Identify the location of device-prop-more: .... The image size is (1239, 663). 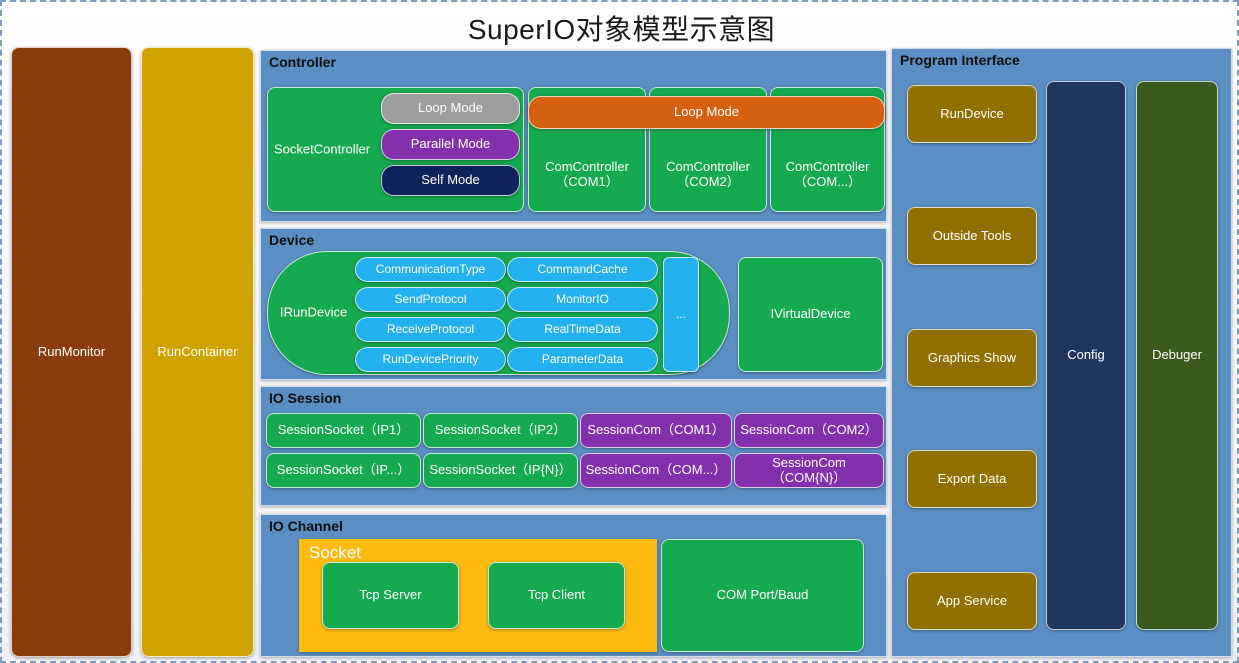
(681, 314).